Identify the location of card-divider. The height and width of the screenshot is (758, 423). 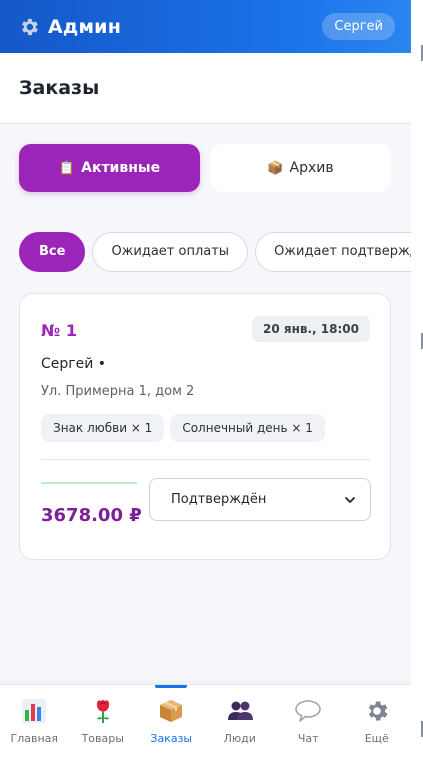
(205, 459).